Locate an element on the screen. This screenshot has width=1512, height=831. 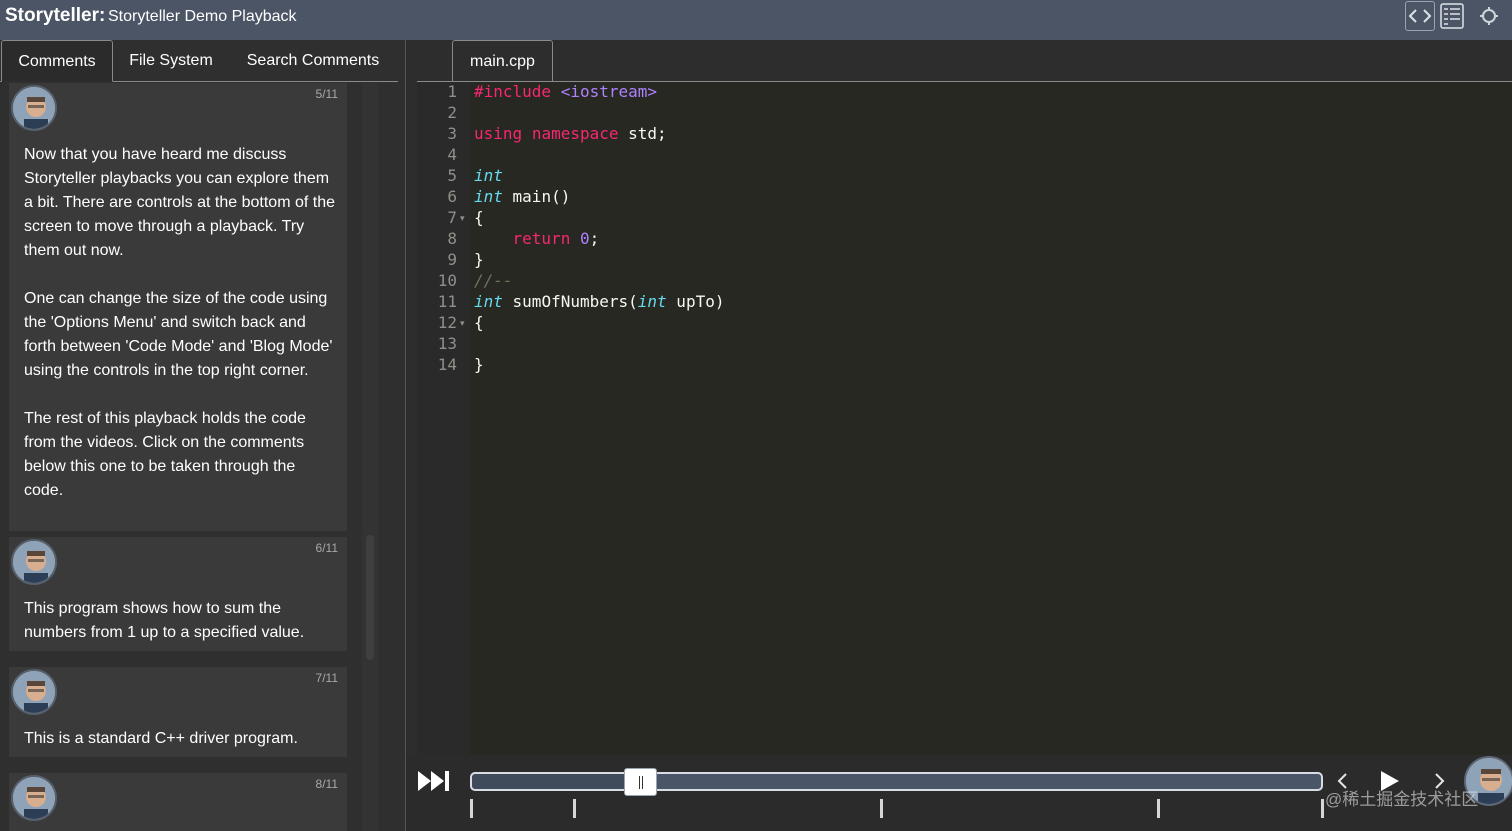
code-line: int is located at coordinates (488, 175).